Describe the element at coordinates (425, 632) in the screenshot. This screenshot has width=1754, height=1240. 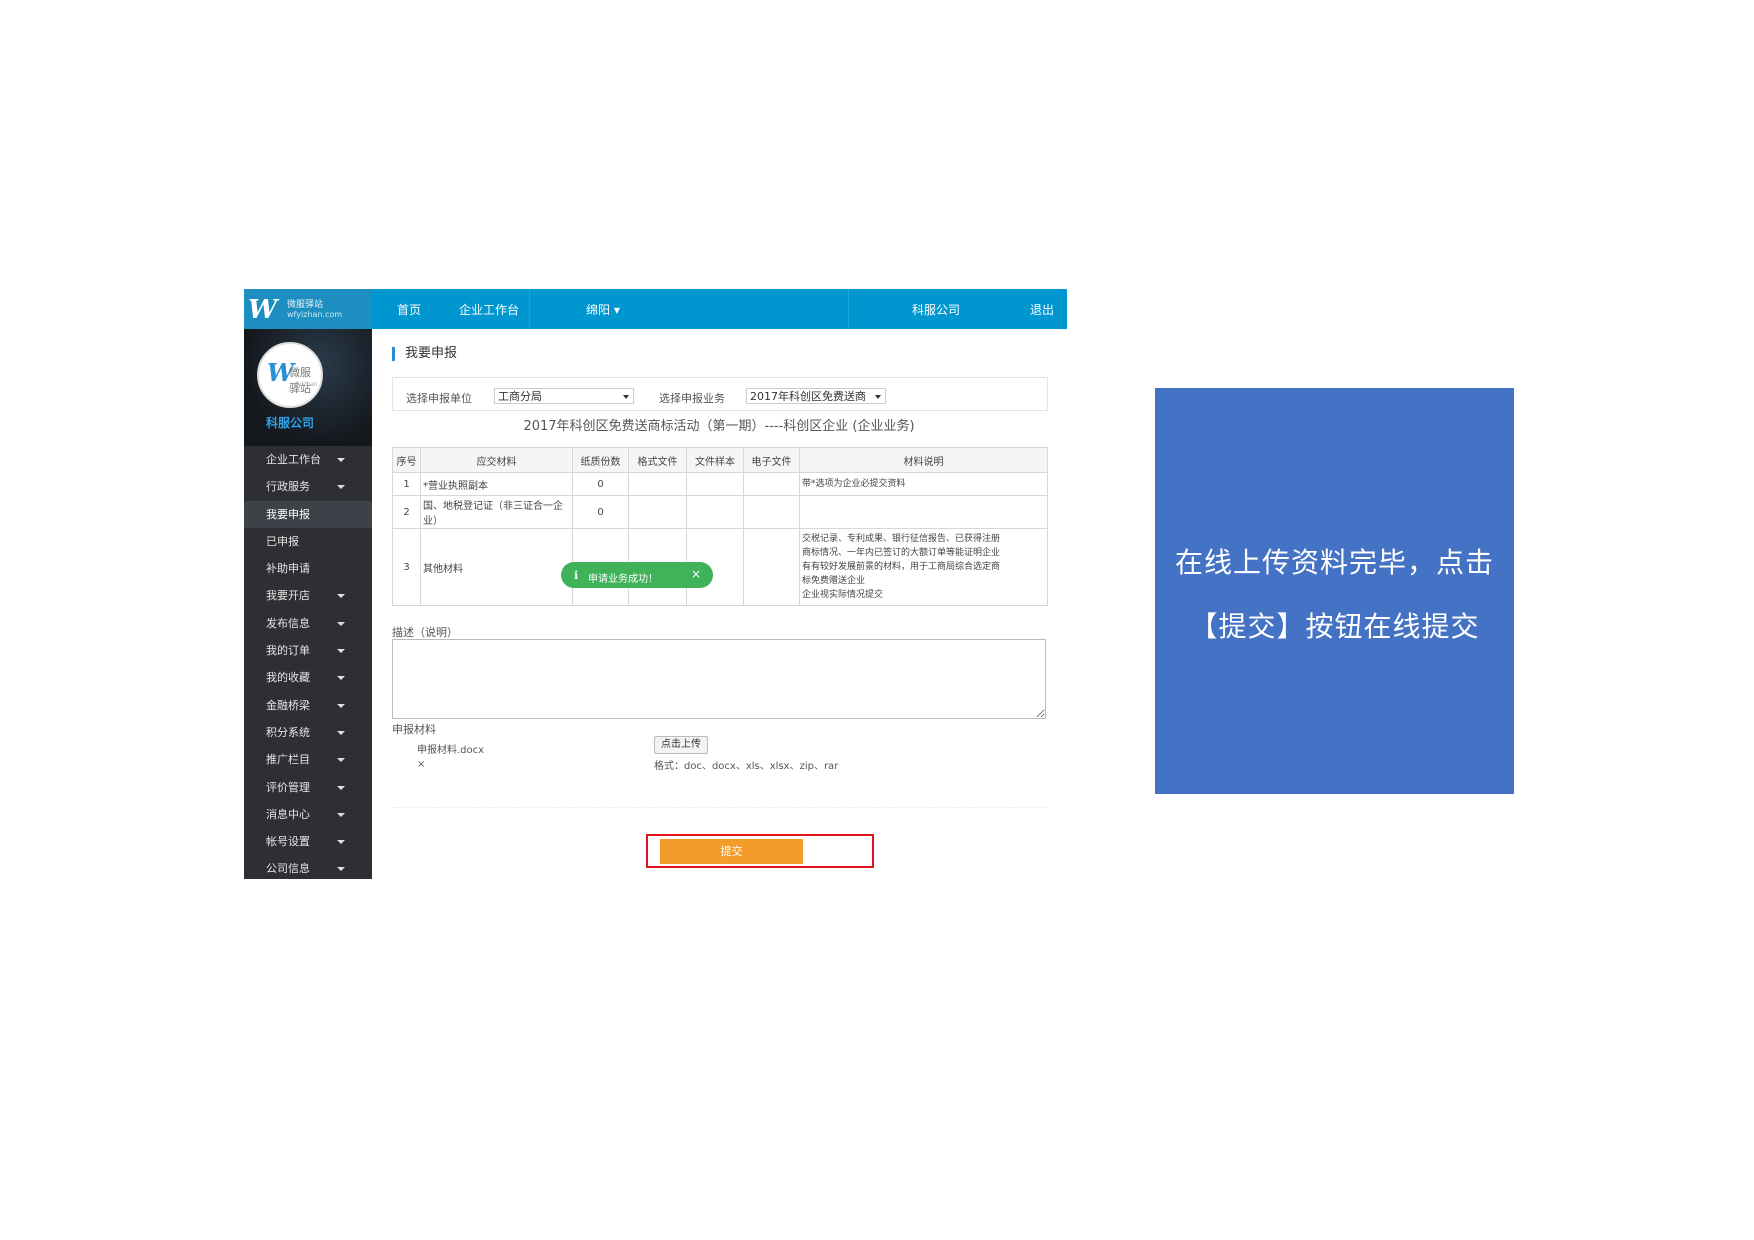
I see `description-label: 描述（说明）` at that location.